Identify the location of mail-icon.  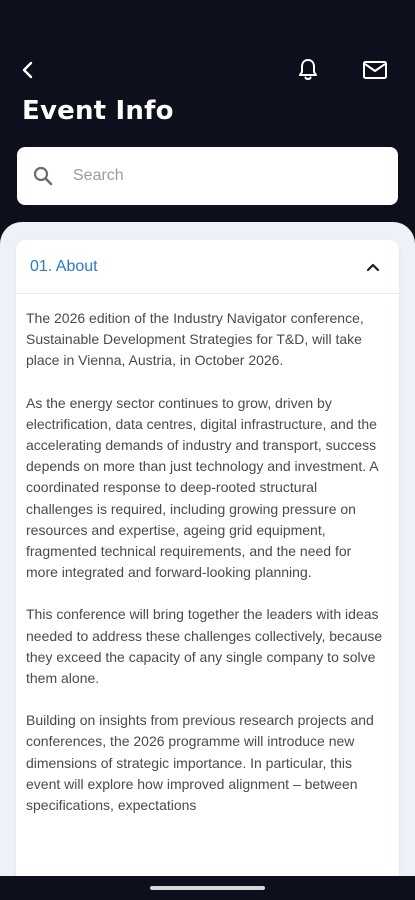
(375, 70).